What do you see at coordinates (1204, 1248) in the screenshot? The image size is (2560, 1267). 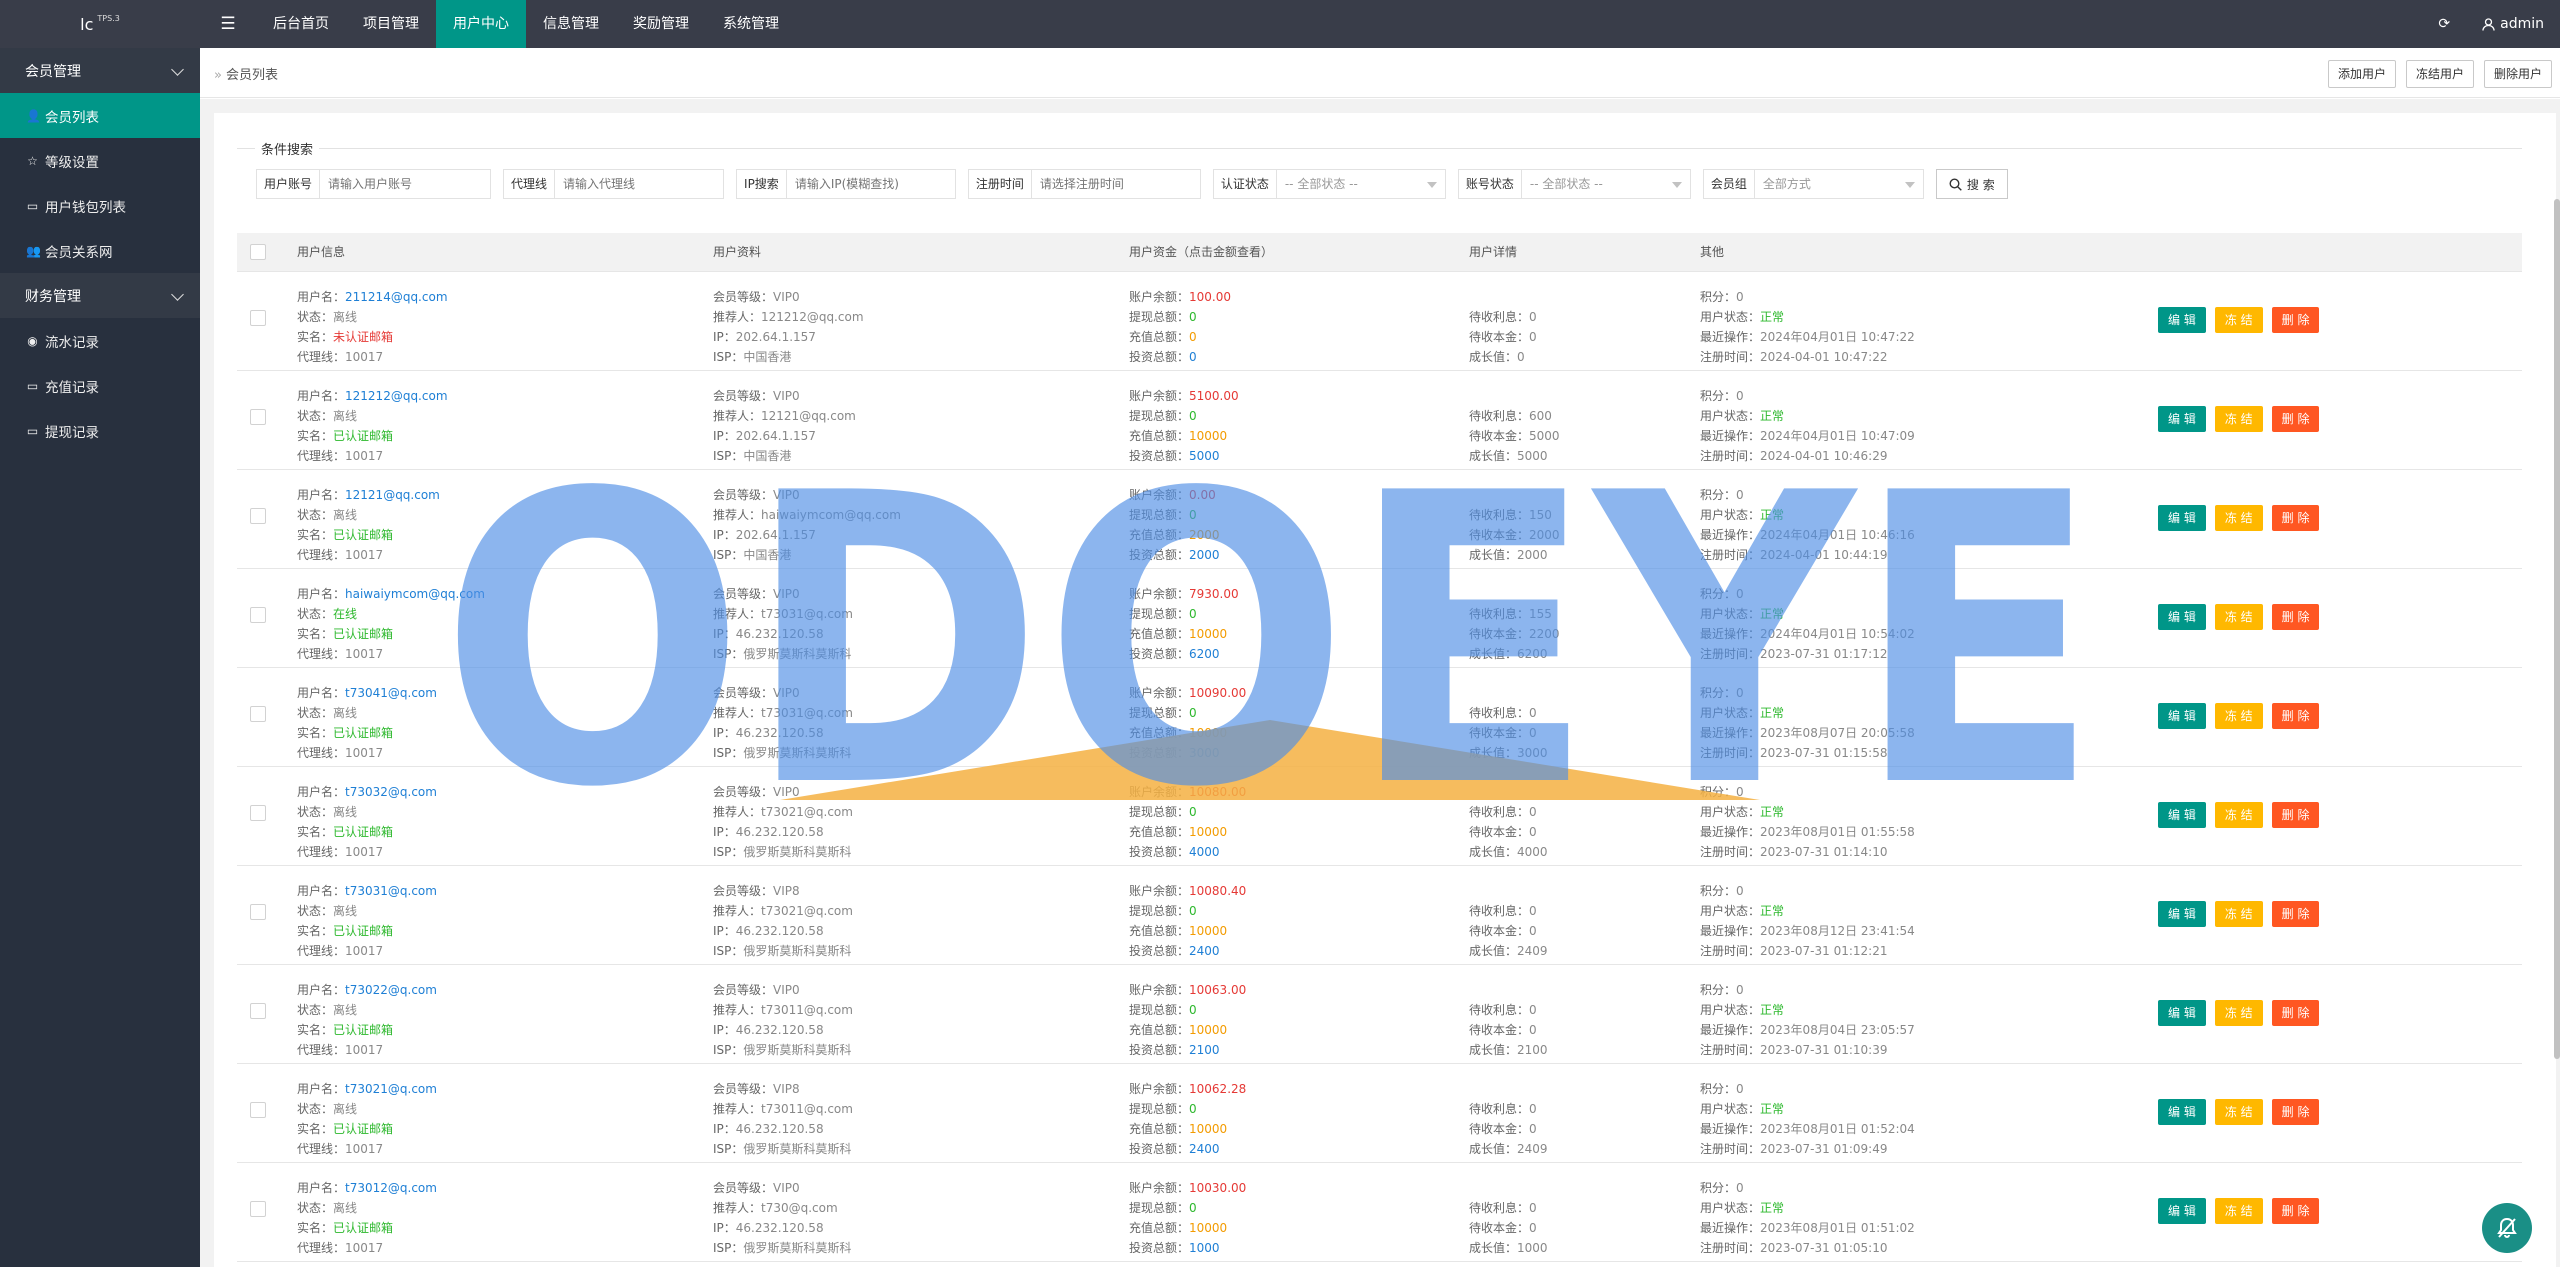 I see `invest-total-value: 1000` at bounding box center [1204, 1248].